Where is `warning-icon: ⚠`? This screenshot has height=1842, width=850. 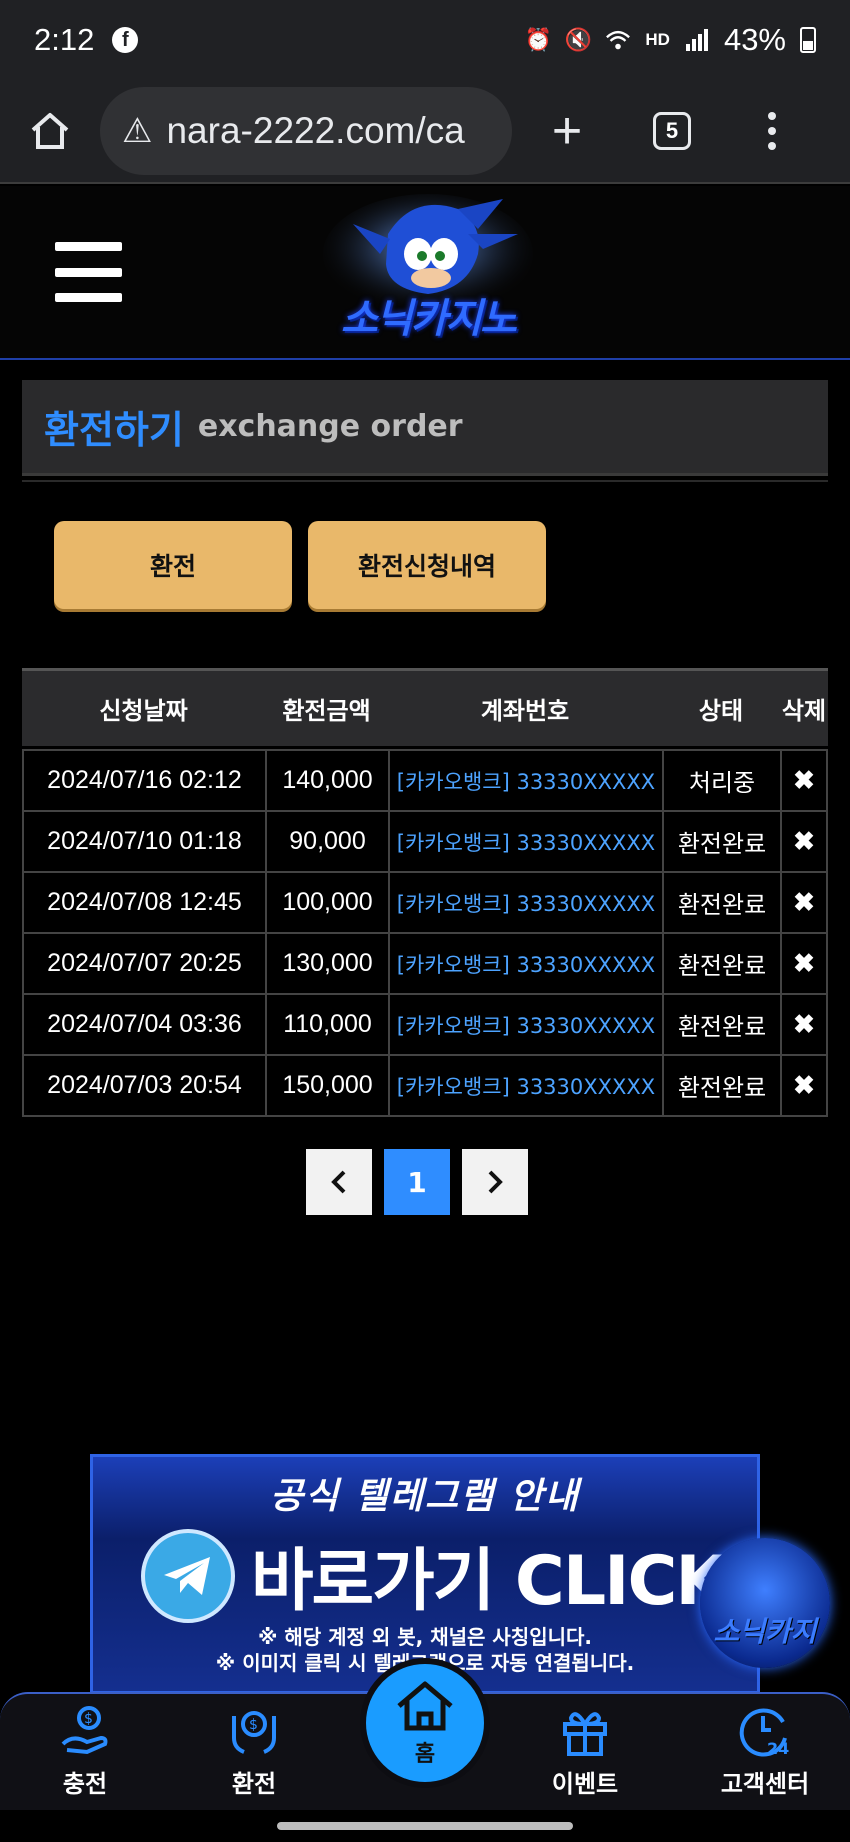 warning-icon: ⚠ is located at coordinates (137, 131).